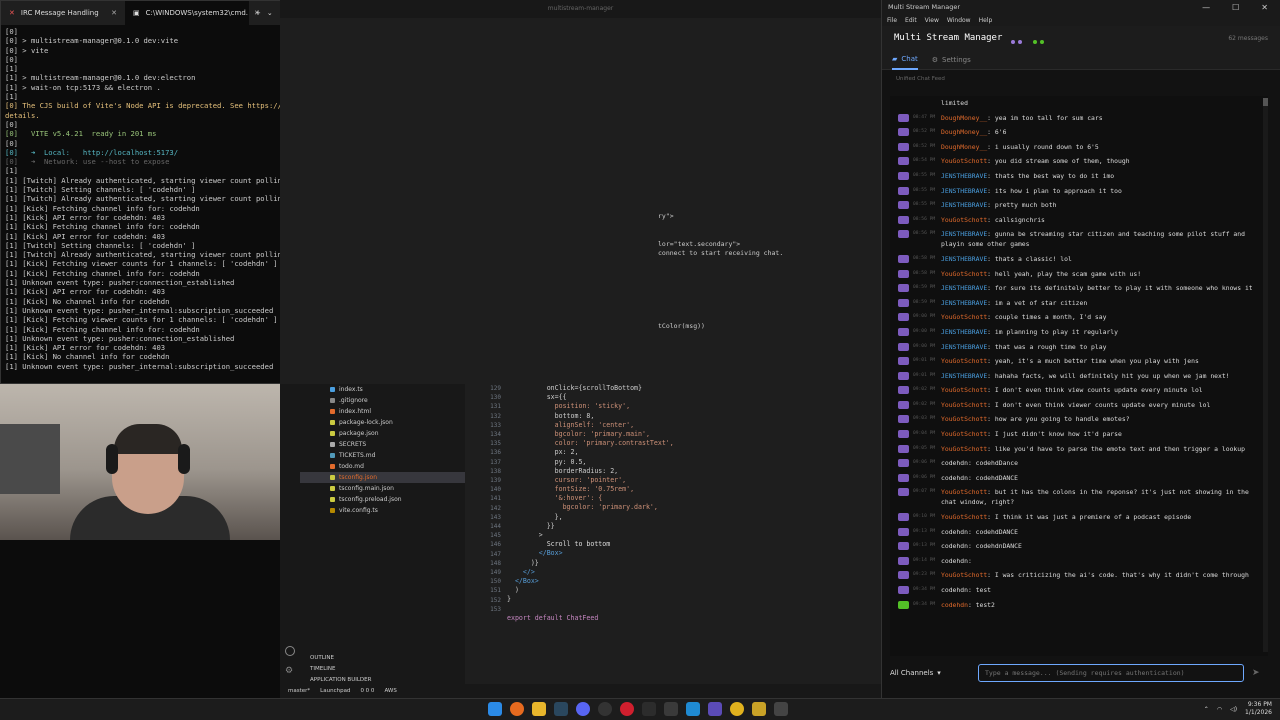 The width and height of the screenshot is (1280, 720). I want to click on explorer-file: package-lock.json, so click(382, 422).